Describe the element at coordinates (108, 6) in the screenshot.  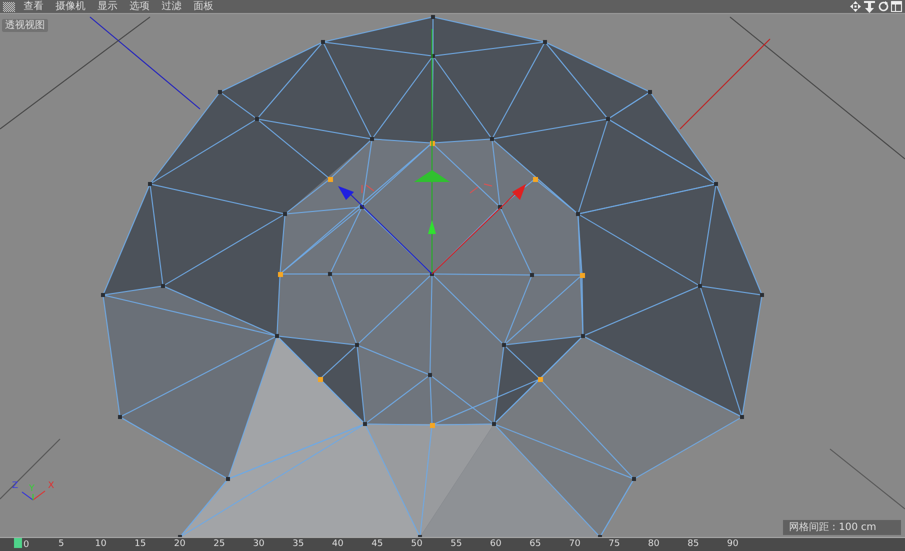
I see `menu-item: 显示` at that location.